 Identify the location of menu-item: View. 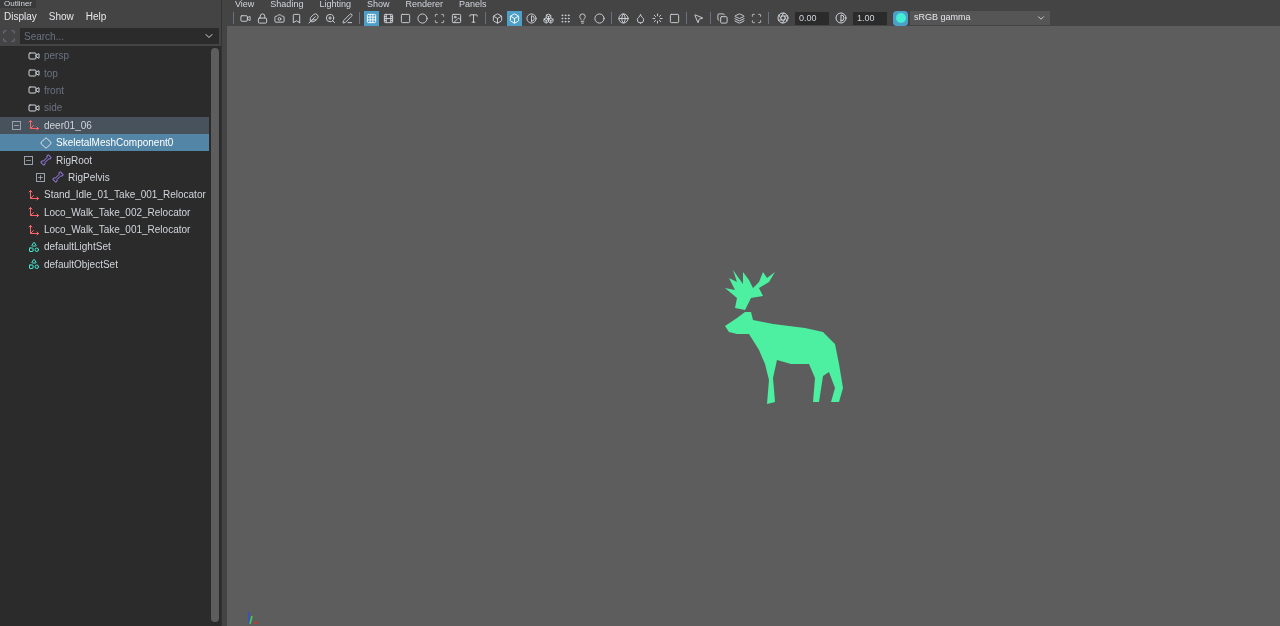
(245, 6).